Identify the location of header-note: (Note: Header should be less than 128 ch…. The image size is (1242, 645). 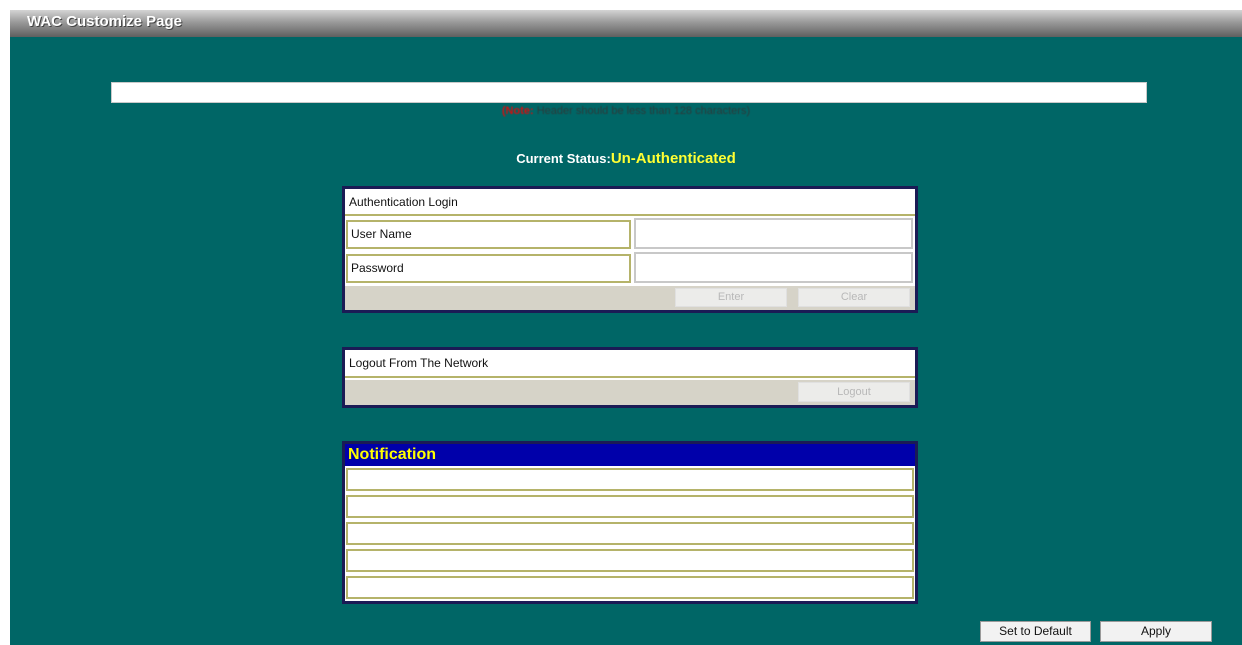
(626, 111).